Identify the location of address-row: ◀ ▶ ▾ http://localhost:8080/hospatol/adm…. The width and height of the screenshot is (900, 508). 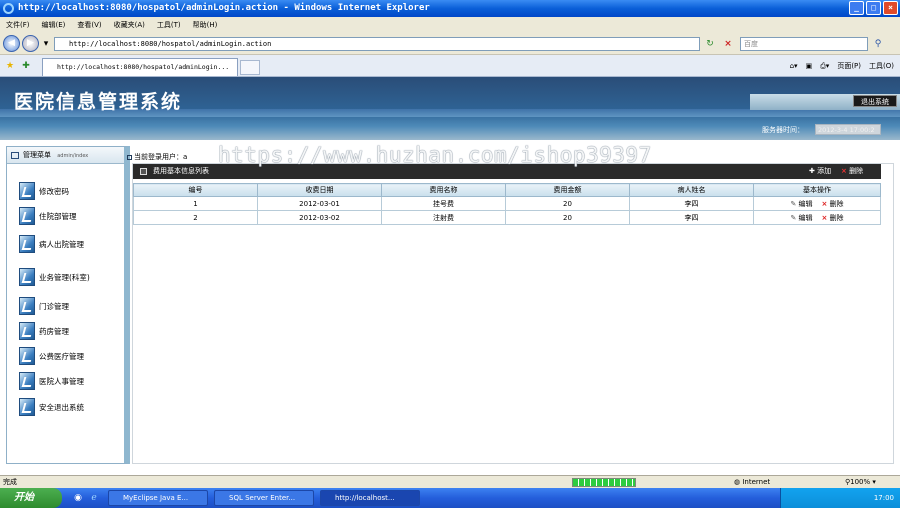
(450, 44).